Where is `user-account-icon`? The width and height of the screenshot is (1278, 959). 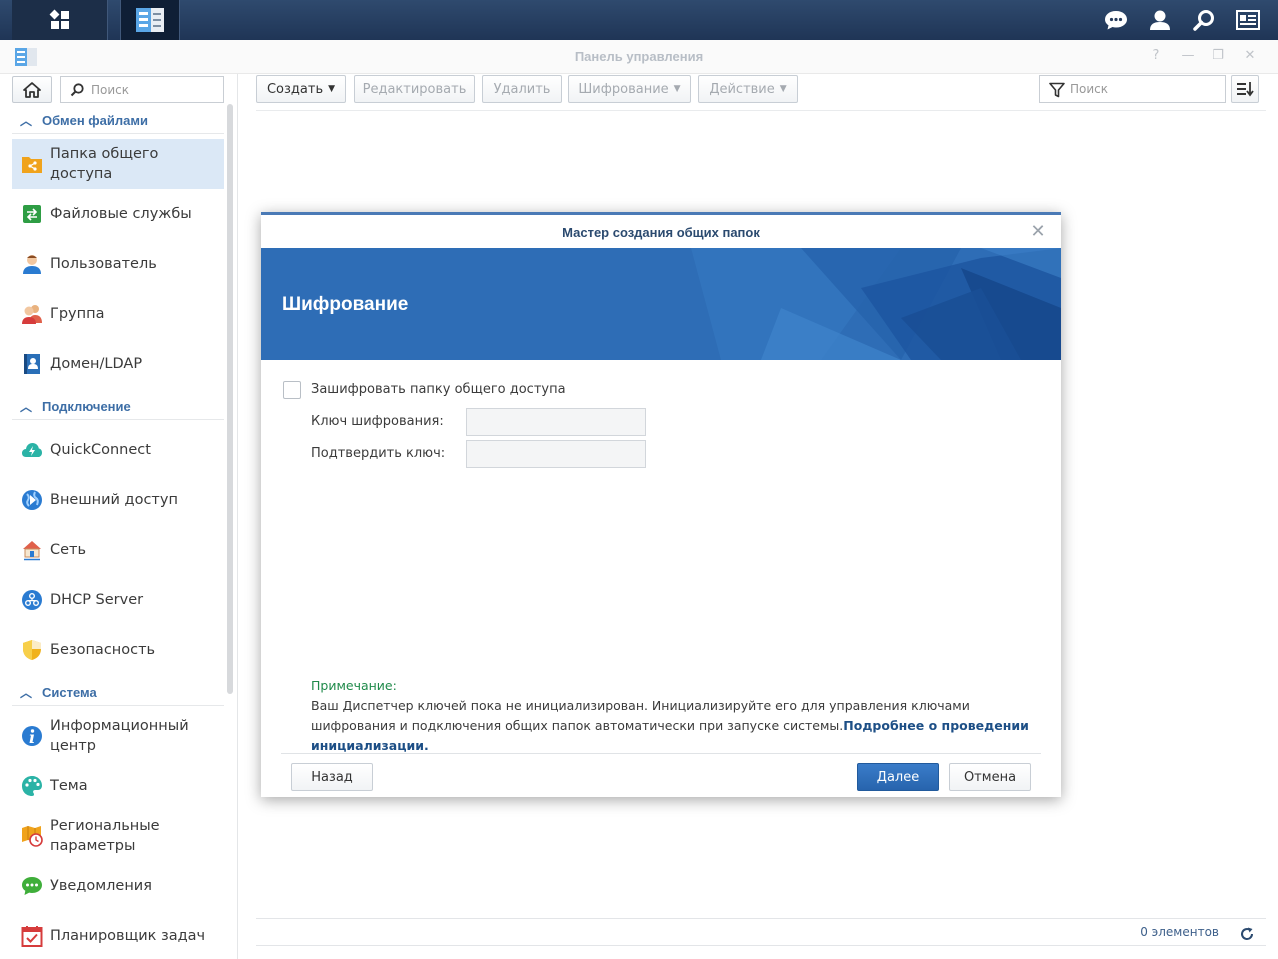
user-account-icon is located at coordinates (1160, 20).